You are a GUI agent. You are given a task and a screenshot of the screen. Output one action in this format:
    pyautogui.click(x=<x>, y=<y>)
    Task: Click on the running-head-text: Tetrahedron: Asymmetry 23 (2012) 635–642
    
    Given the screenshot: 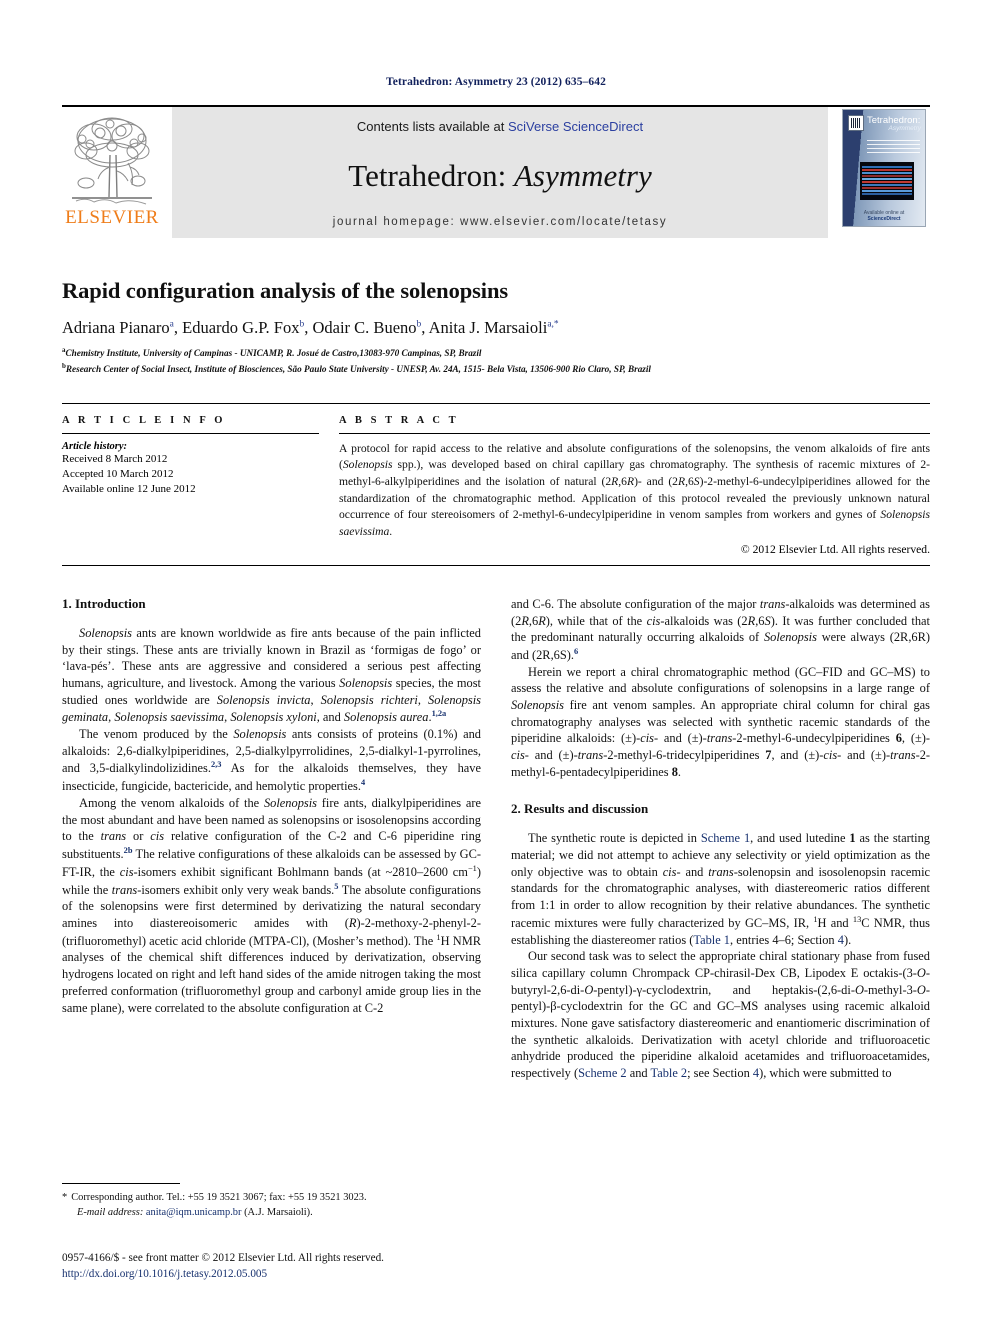 What is the action you would take?
    pyautogui.click(x=496, y=82)
    